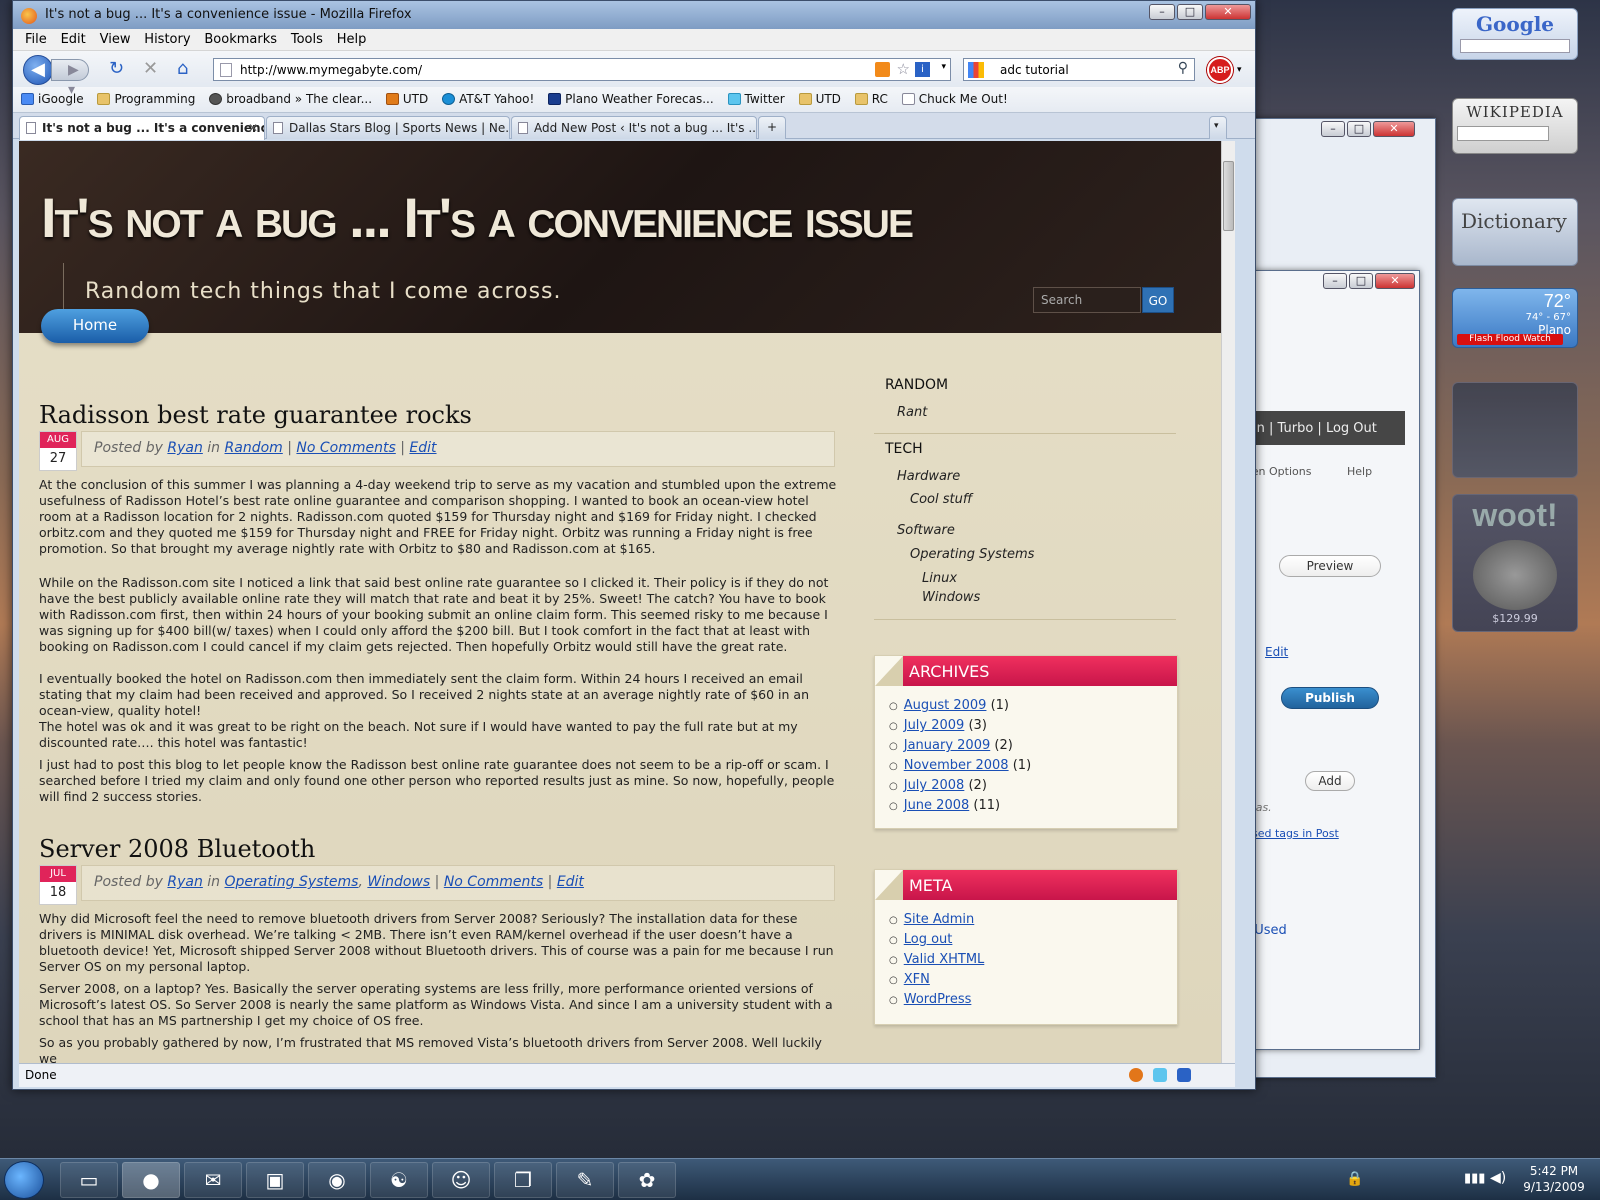 The image size is (1600, 1200). Describe the element at coordinates (337, 1180) in the screenshot. I see `eclipse-taskbar-button: ◉` at that location.